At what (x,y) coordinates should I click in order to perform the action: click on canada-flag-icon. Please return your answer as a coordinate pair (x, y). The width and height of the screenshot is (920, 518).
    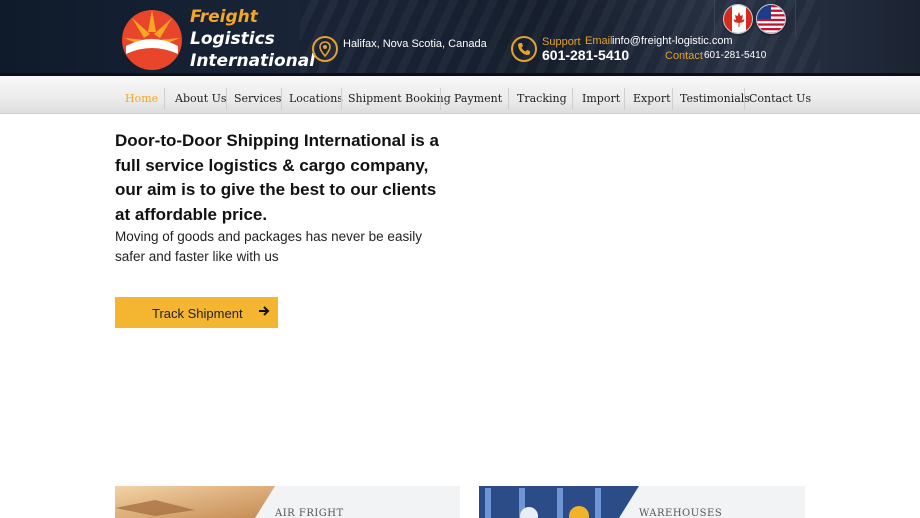
    Looking at the image, I should click on (738, 19).